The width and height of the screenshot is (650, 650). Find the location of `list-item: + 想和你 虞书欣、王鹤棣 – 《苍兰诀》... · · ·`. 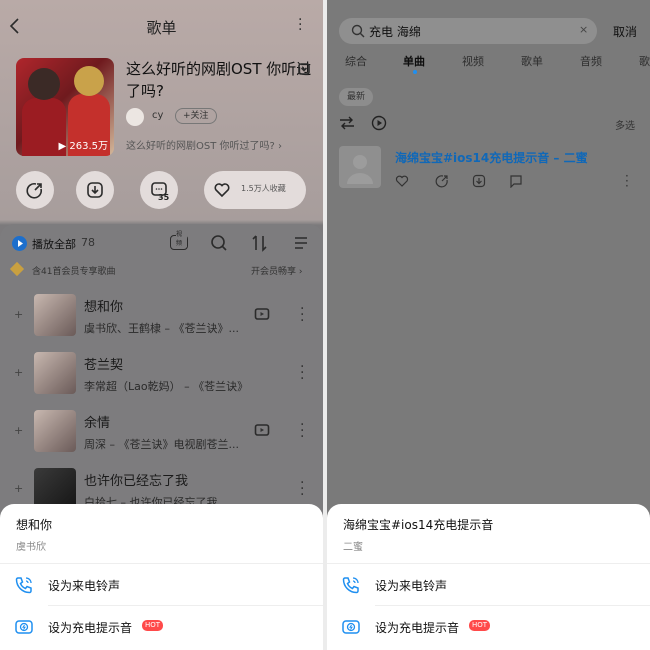

list-item: + 想和你 虞书欣、王鹤棣 – 《苍兰诀》... · · · is located at coordinates (161, 323).